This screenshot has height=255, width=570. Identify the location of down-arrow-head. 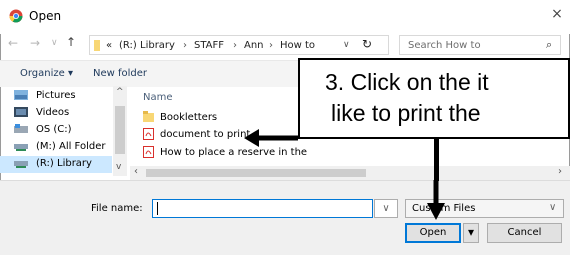
(436, 211).